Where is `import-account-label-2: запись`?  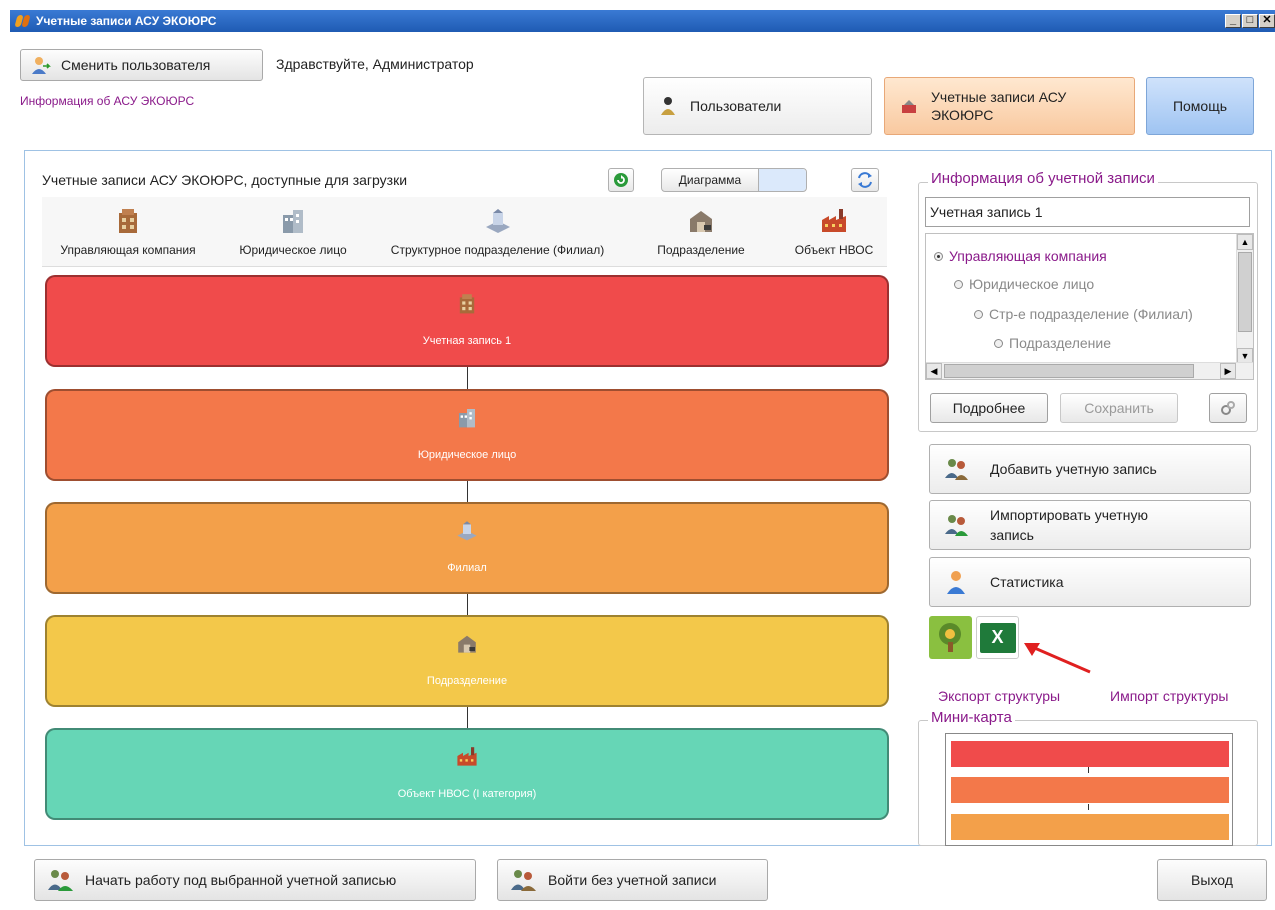
import-account-label-2: запись is located at coordinates (1012, 535).